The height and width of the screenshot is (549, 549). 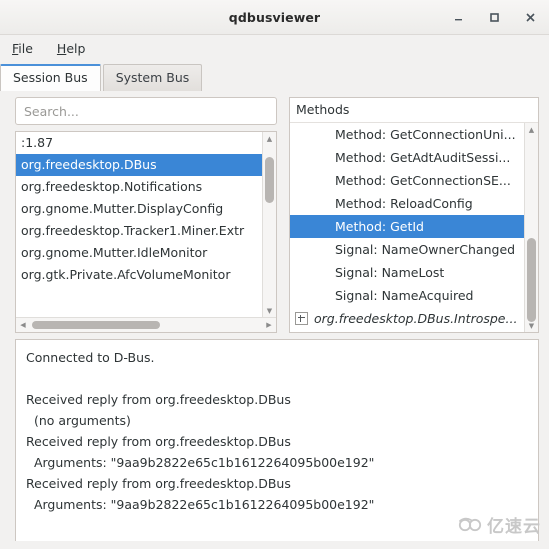 I want to click on list-item: org.gnome.Mutter.IdleMonitor, so click(x=139, y=253).